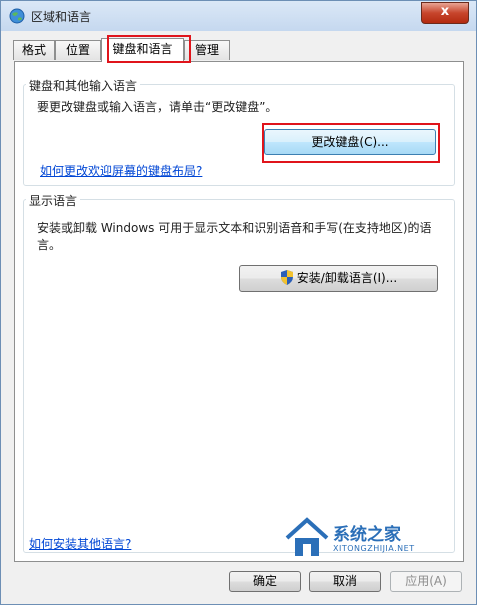 The width and height of the screenshot is (477, 605). I want to click on close-icon: x, so click(445, 11).